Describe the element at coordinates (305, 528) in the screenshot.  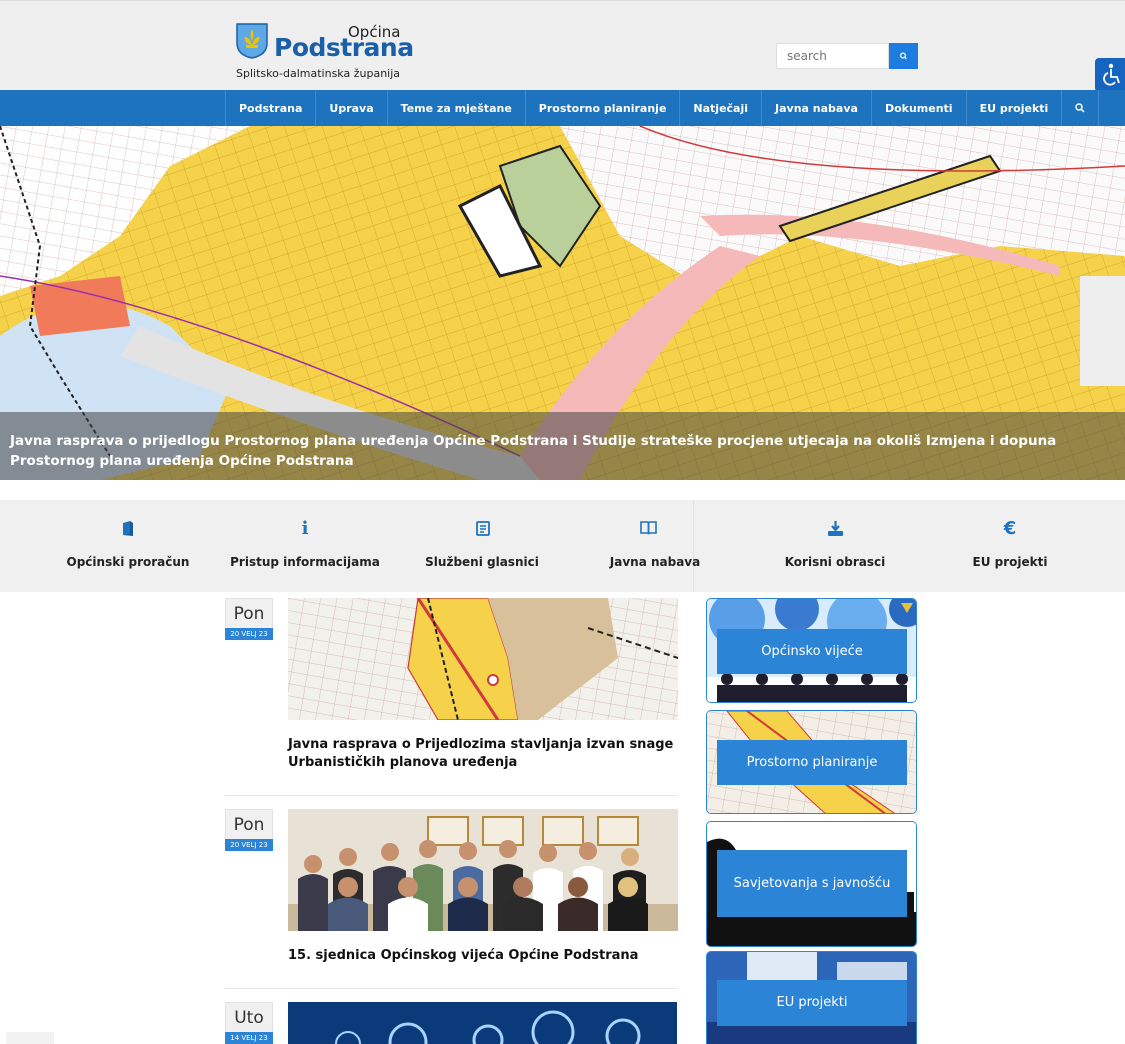
I see `info-icon: i` at that location.